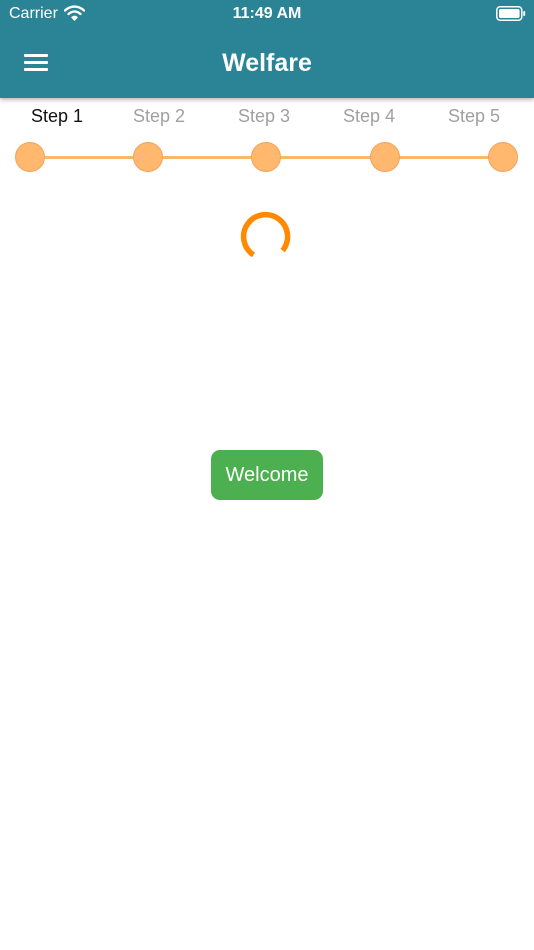 The image size is (534, 950). What do you see at coordinates (57, 116) in the screenshot?
I see `step-label-1: Step 1` at bounding box center [57, 116].